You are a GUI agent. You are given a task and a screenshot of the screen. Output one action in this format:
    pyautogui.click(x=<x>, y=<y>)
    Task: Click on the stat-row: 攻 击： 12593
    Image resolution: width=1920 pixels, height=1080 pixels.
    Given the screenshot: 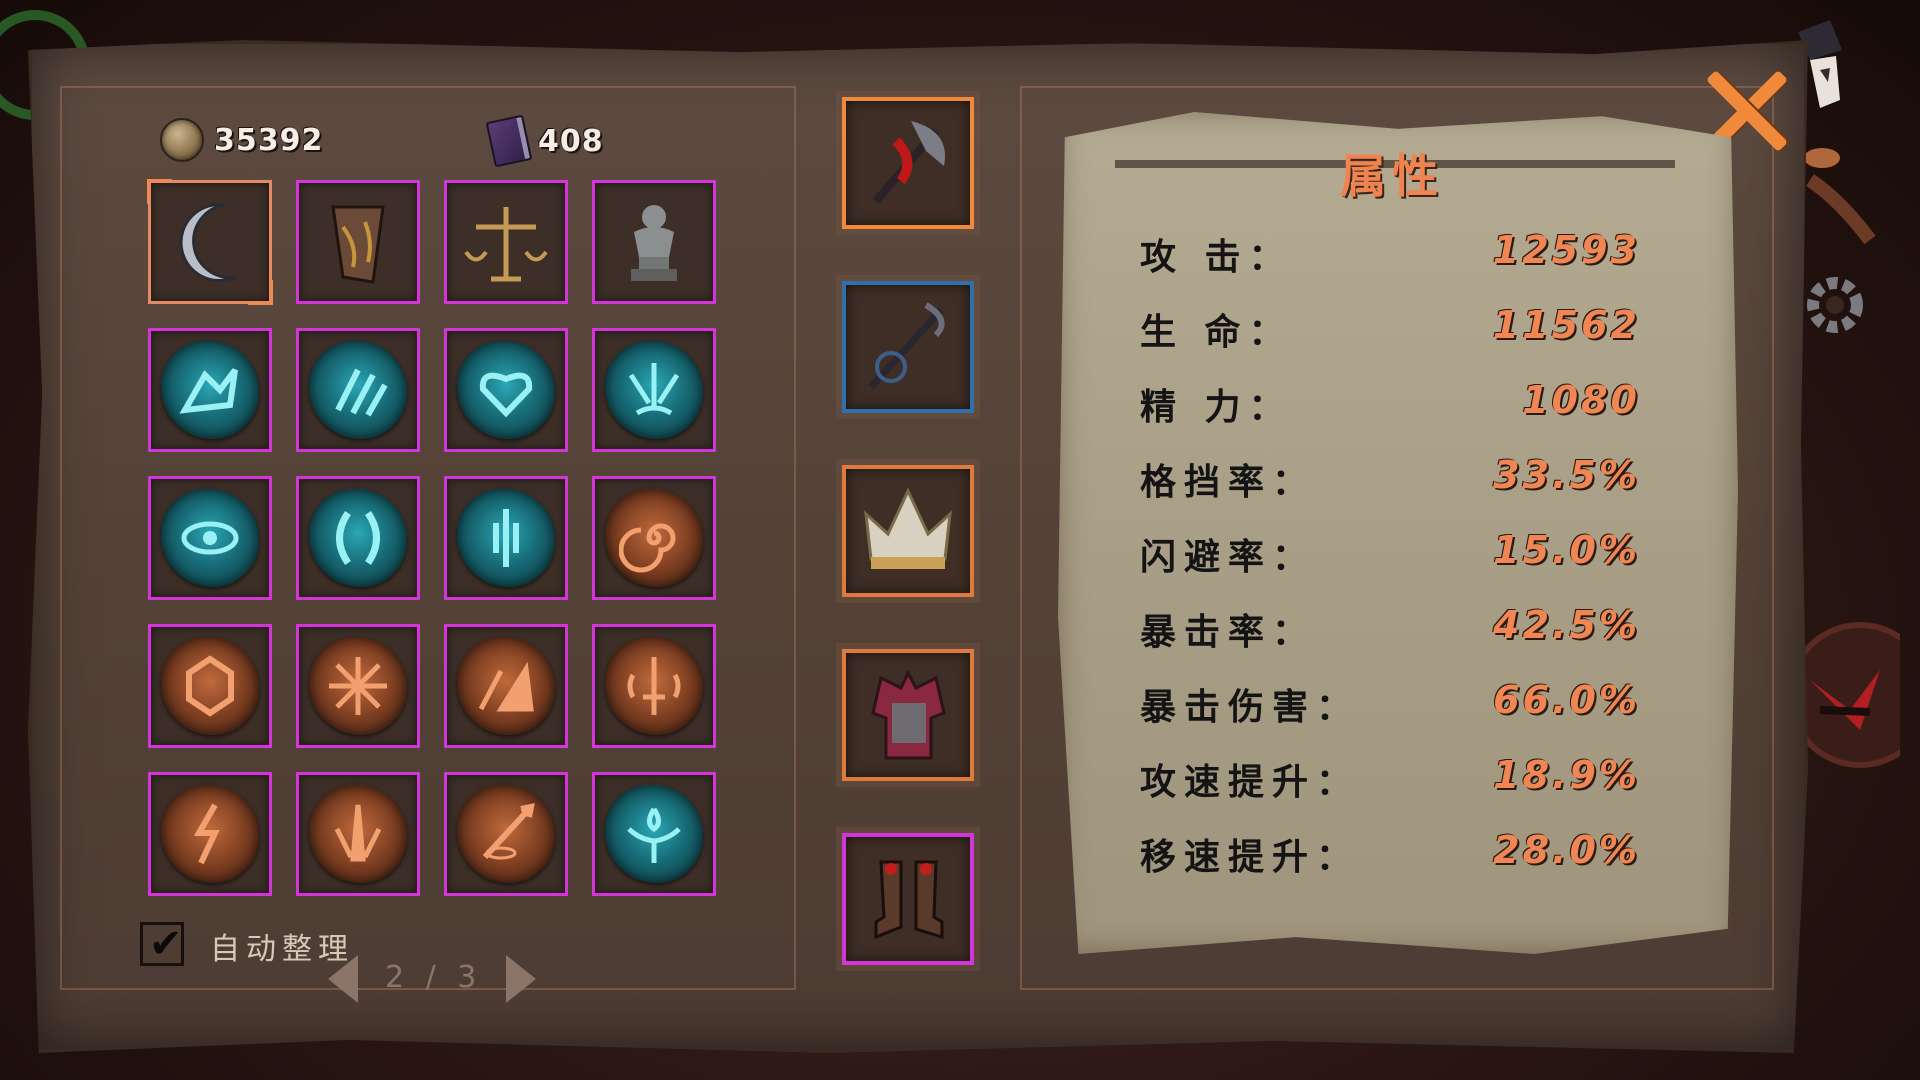 What is the action you would take?
    pyautogui.click(x=1390, y=258)
    